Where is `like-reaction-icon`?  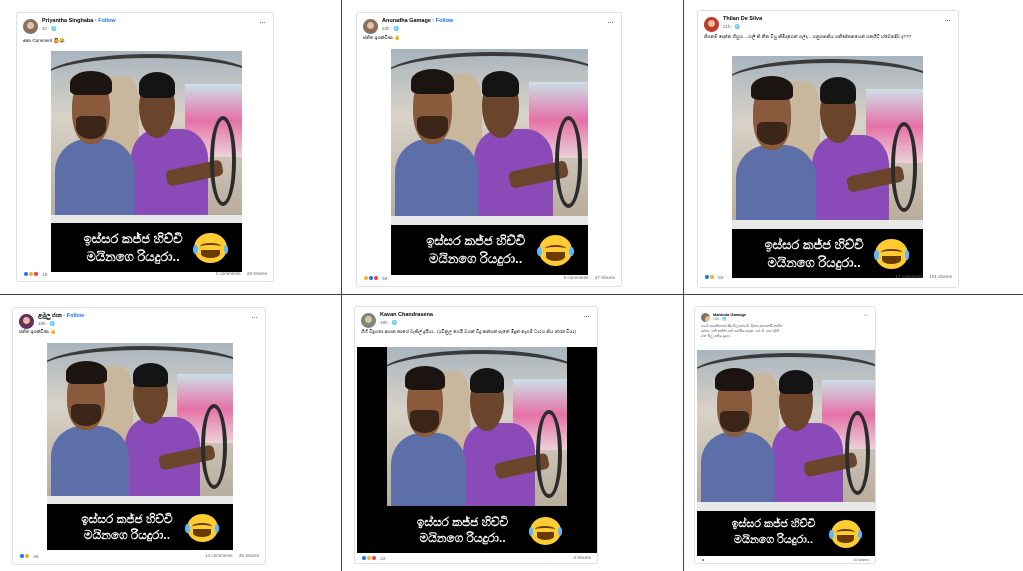 like-reaction-icon is located at coordinates (703, 560).